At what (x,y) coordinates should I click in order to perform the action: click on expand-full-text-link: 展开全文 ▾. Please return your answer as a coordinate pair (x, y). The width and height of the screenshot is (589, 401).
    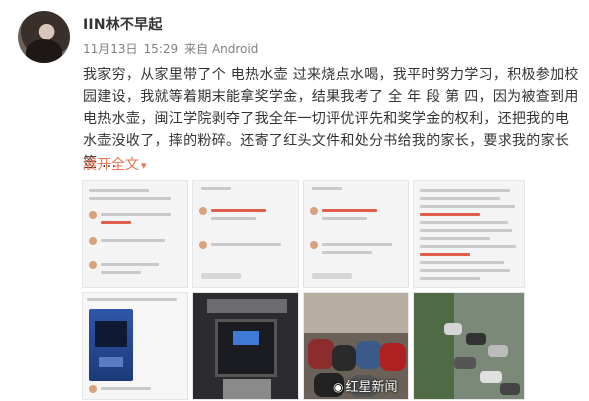
    Looking at the image, I should click on (115, 164).